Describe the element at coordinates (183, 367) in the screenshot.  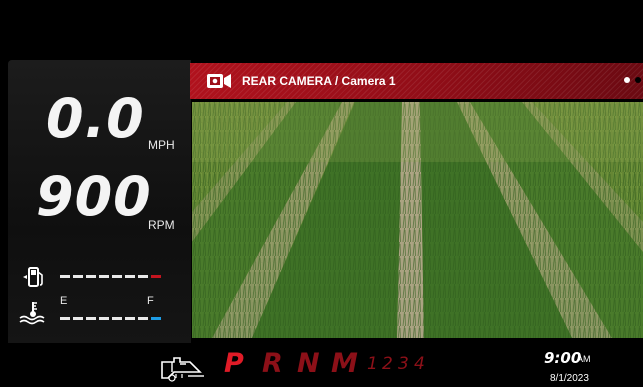
I see `transmission-warning-icon` at that location.